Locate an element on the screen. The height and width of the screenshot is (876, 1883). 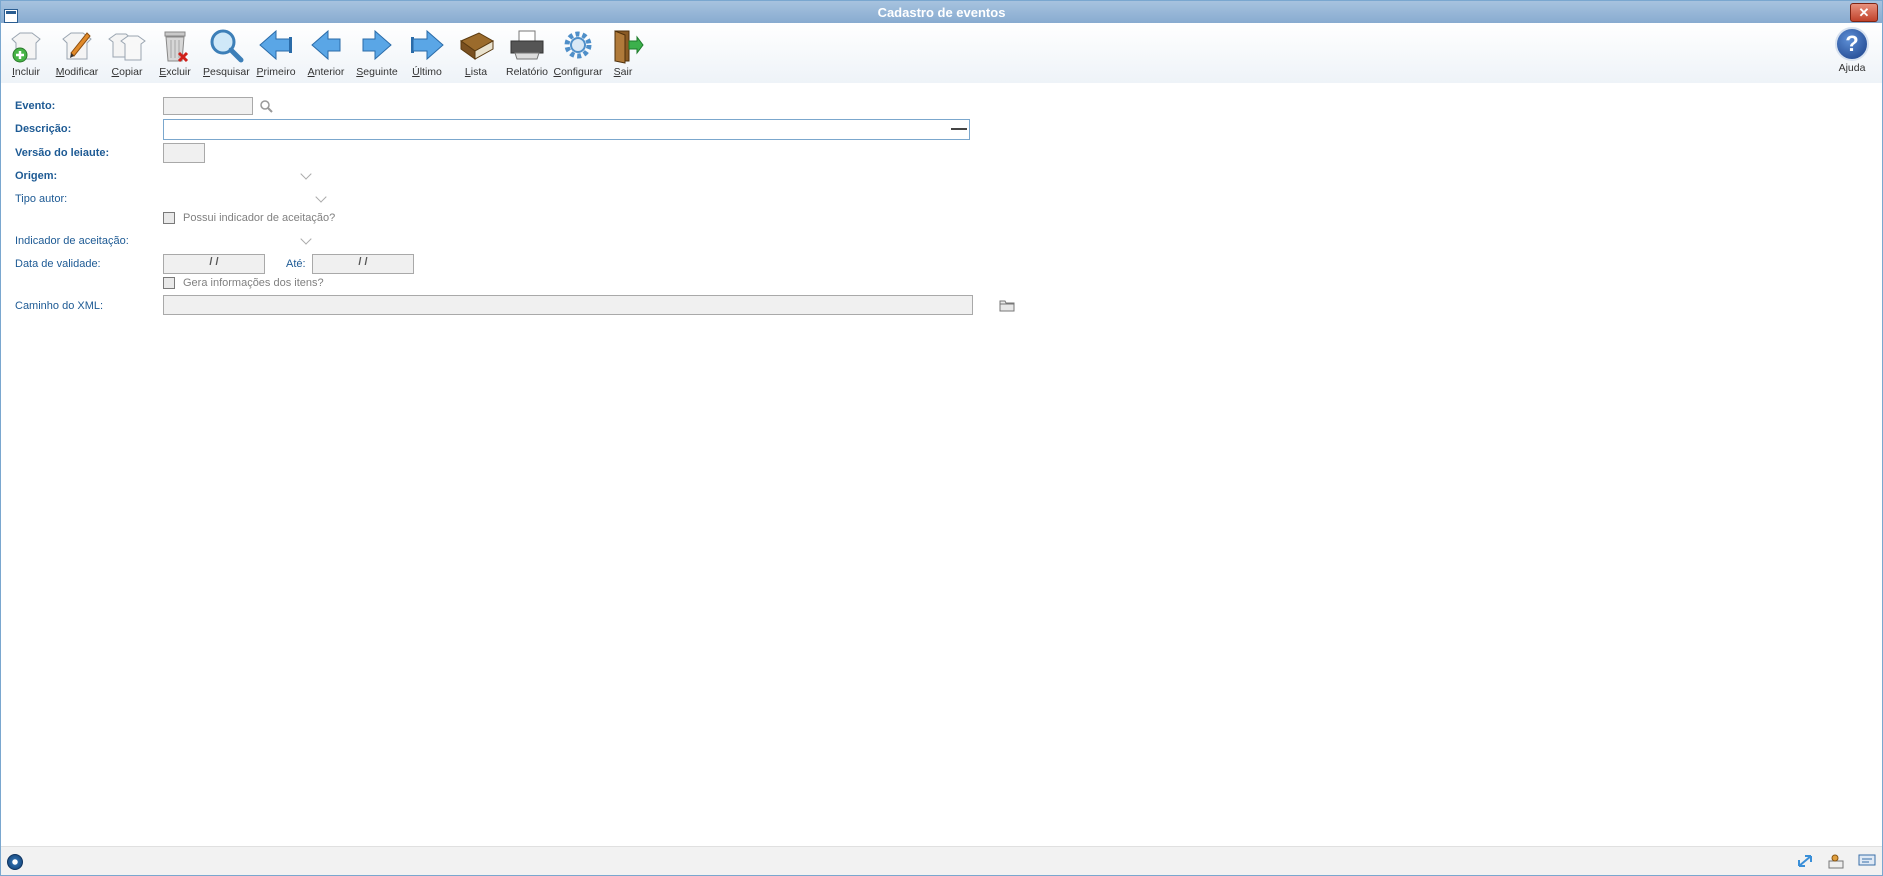
next-icon is located at coordinates (377, 46).